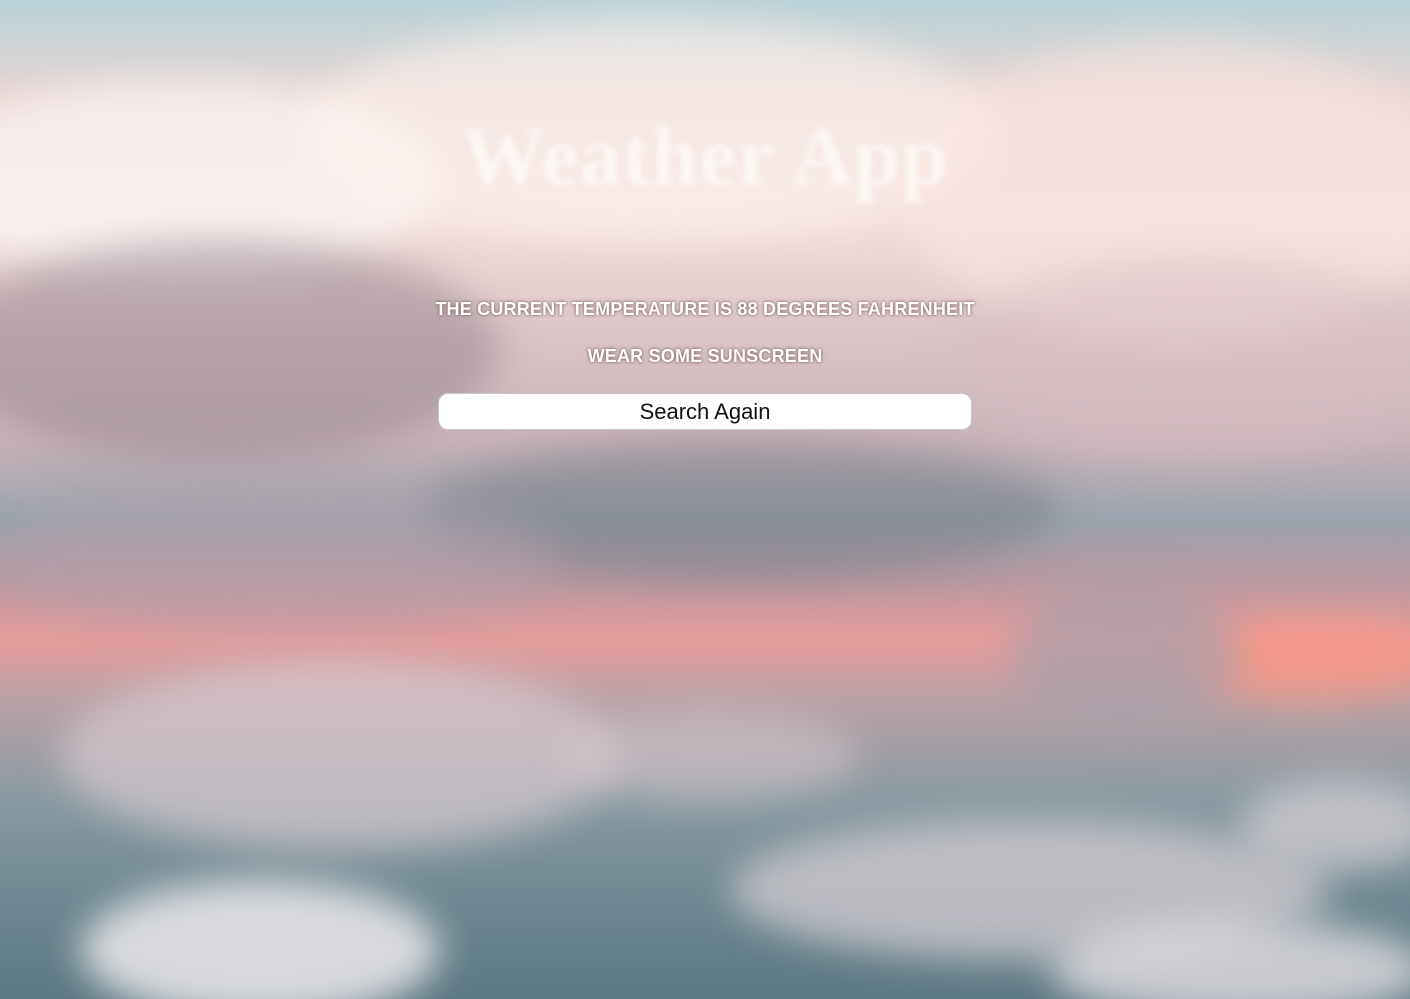 The height and width of the screenshot is (999, 1410). What do you see at coordinates (705, 411) in the screenshot?
I see `search-again-button: Search Again` at bounding box center [705, 411].